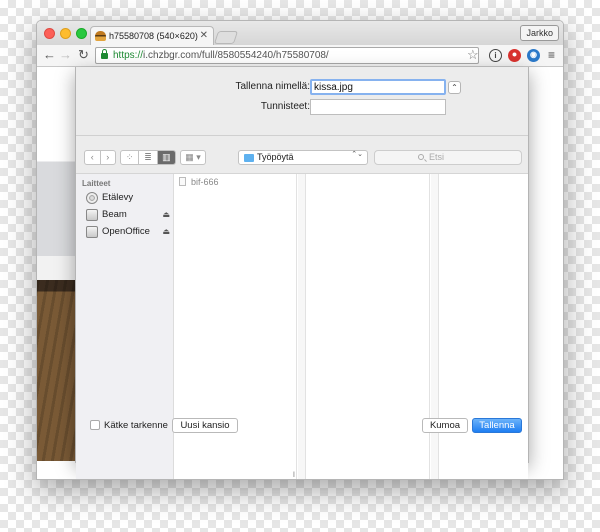 The image size is (600, 532). Describe the element at coordinates (495, 55) in the screenshot. I see `info-extension-icon: i` at that location.